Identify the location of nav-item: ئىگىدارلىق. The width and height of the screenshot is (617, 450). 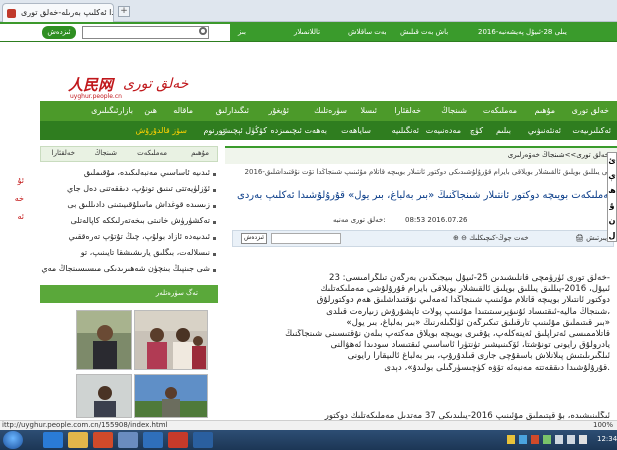
(232, 110).